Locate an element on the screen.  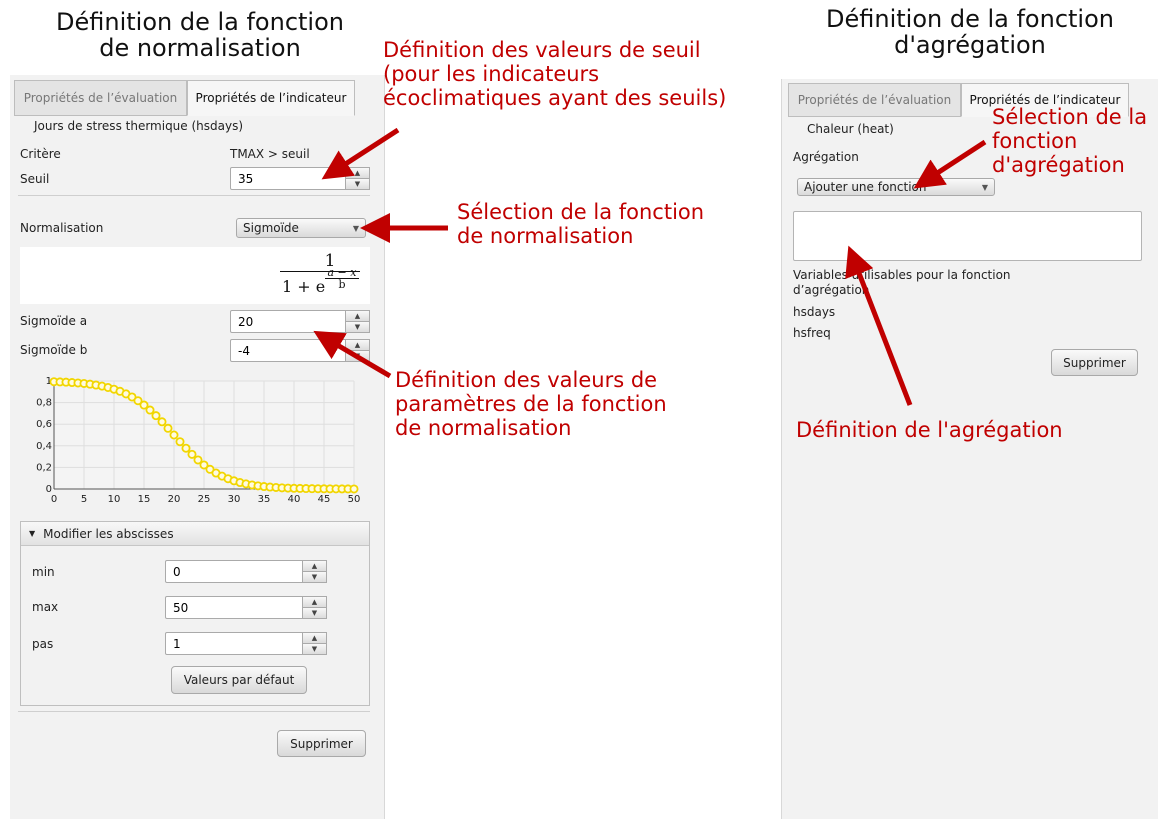
sigmoide-a-spinner: 20 ▲ ▼ is located at coordinates (300, 321).